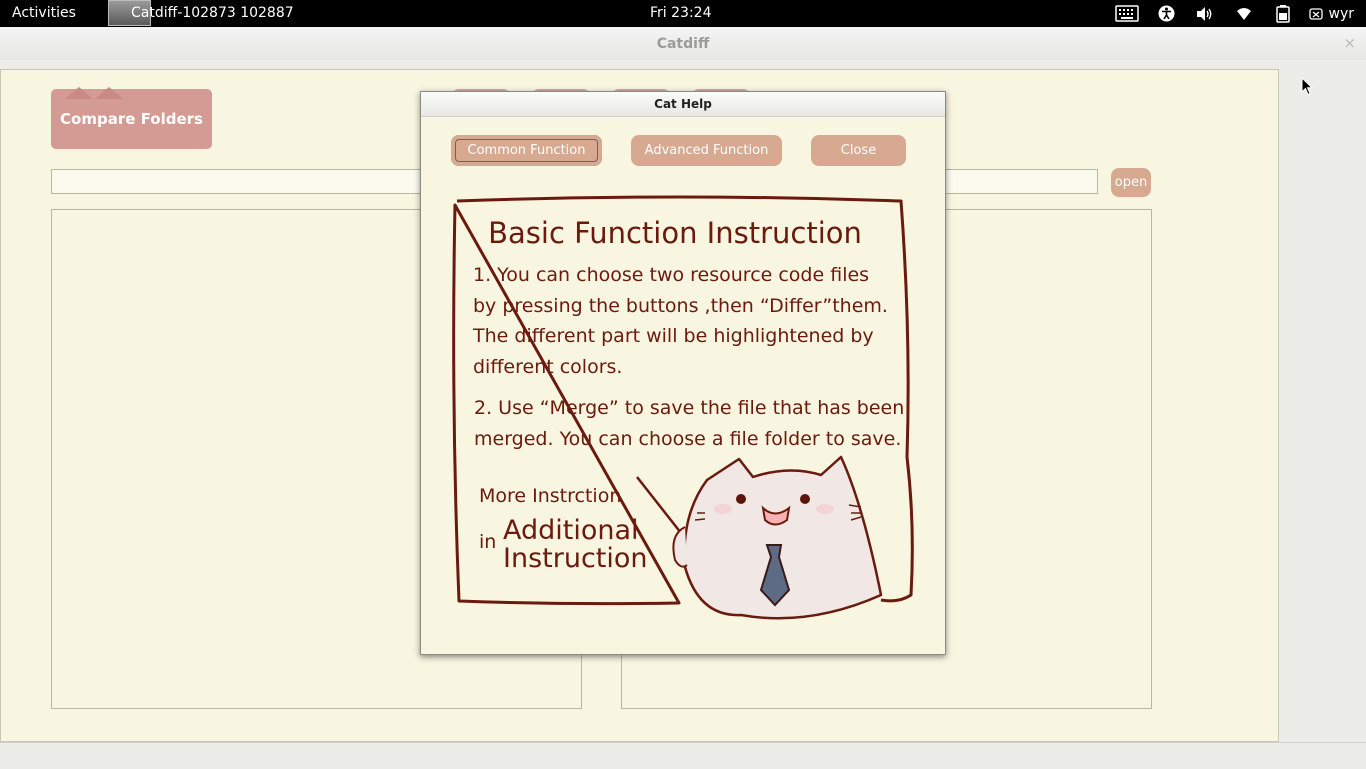 The height and width of the screenshot is (769, 1366). What do you see at coordinates (487, 542) in the screenshot?
I see `help-in-text: in` at bounding box center [487, 542].